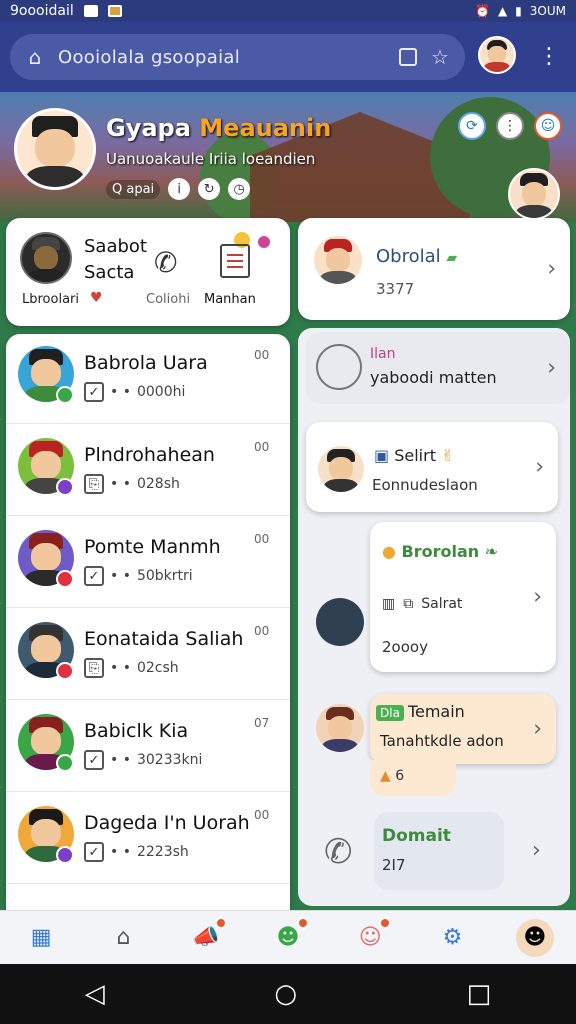 The width and height of the screenshot is (576, 1024). Describe the element at coordinates (239, 189) in the screenshot. I see `clock-icon: ◷` at that location.